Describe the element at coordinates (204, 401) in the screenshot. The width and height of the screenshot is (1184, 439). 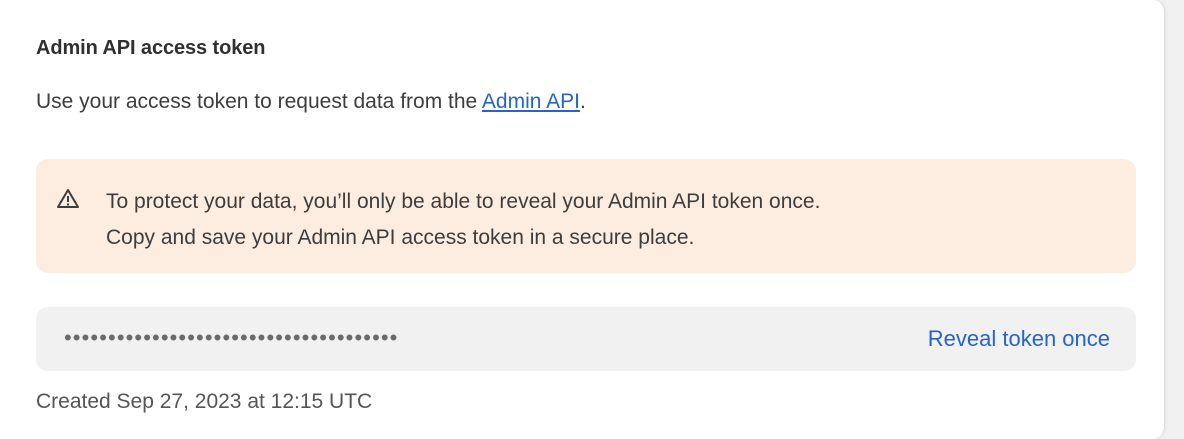
I see `created-timestamp: Created Sep 27, 2023 at 12:15 UTC` at that location.